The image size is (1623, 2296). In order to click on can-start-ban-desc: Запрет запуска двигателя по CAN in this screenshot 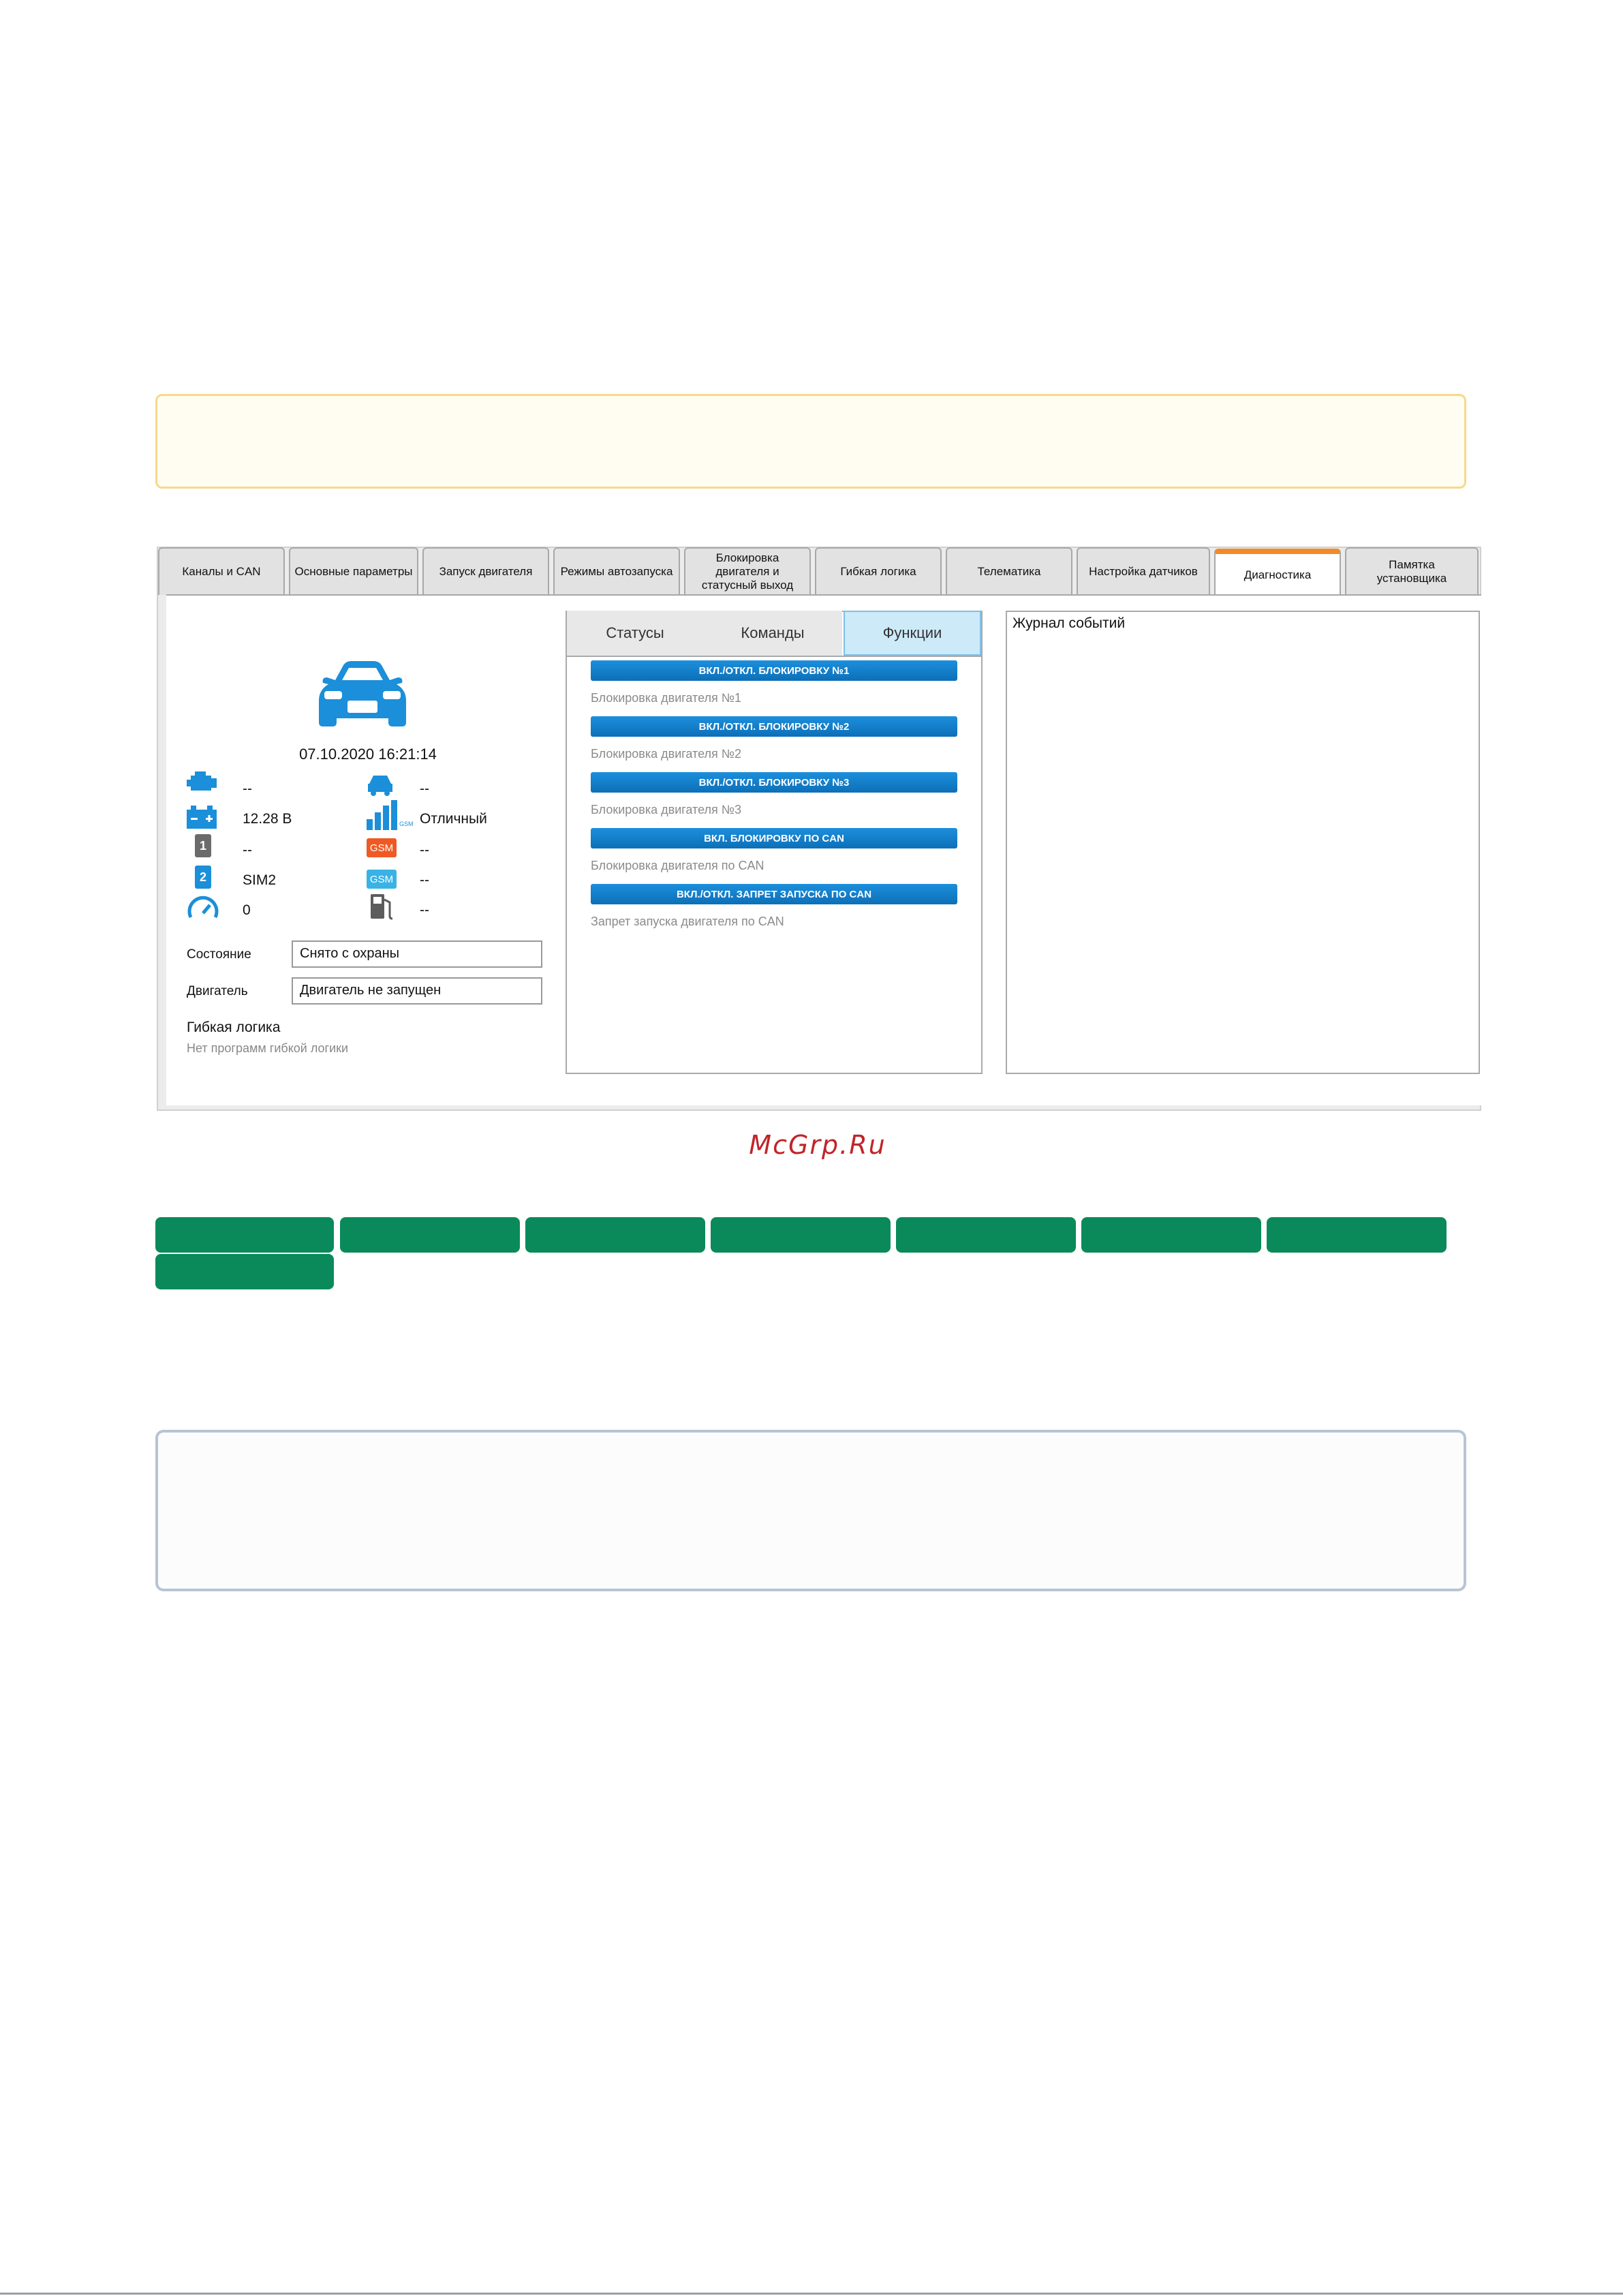, I will do `click(687, 921)`.